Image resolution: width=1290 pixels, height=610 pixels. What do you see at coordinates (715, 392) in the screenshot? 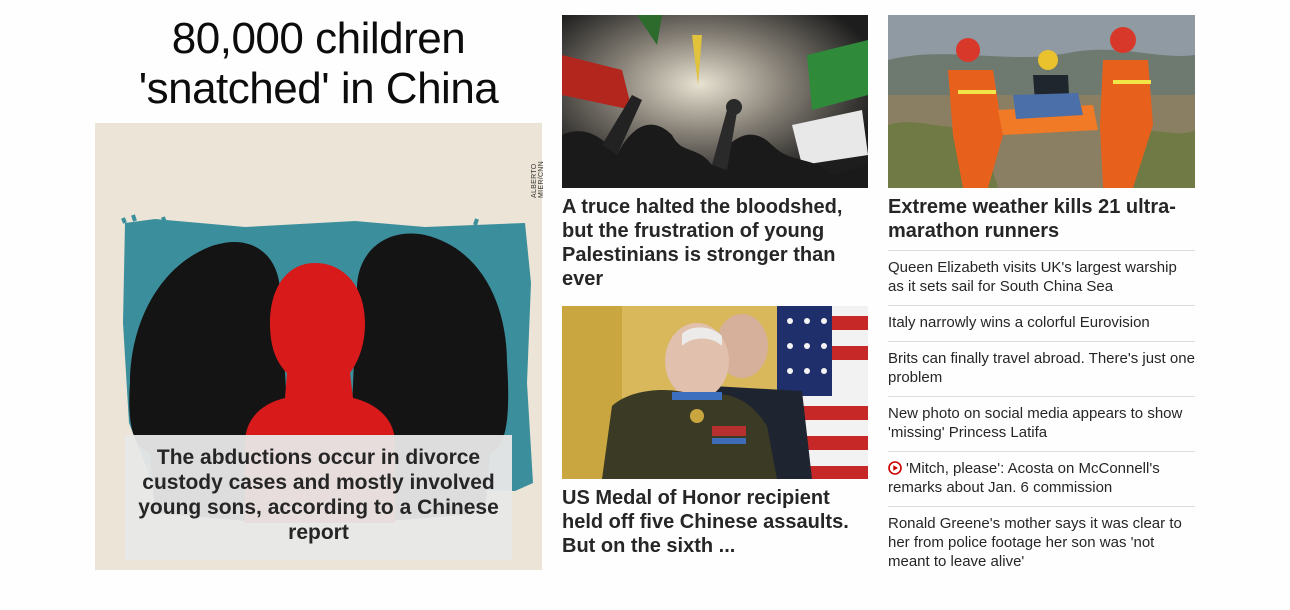
I see `medal-of-honor-image` at bounding box center [715, 392].